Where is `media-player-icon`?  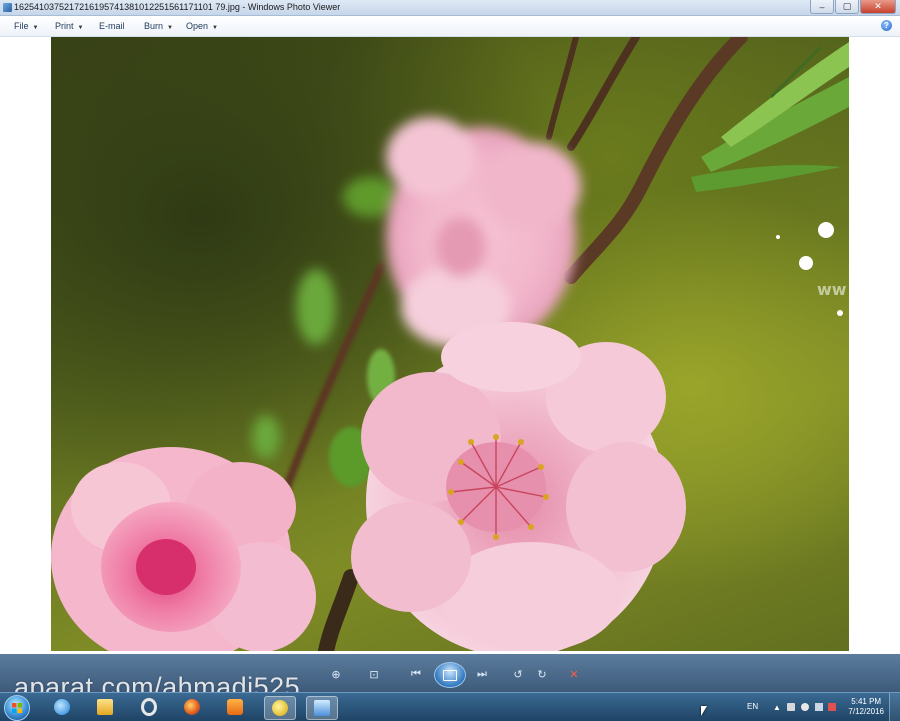 media-player-icon is located at coordinates (235, 707).